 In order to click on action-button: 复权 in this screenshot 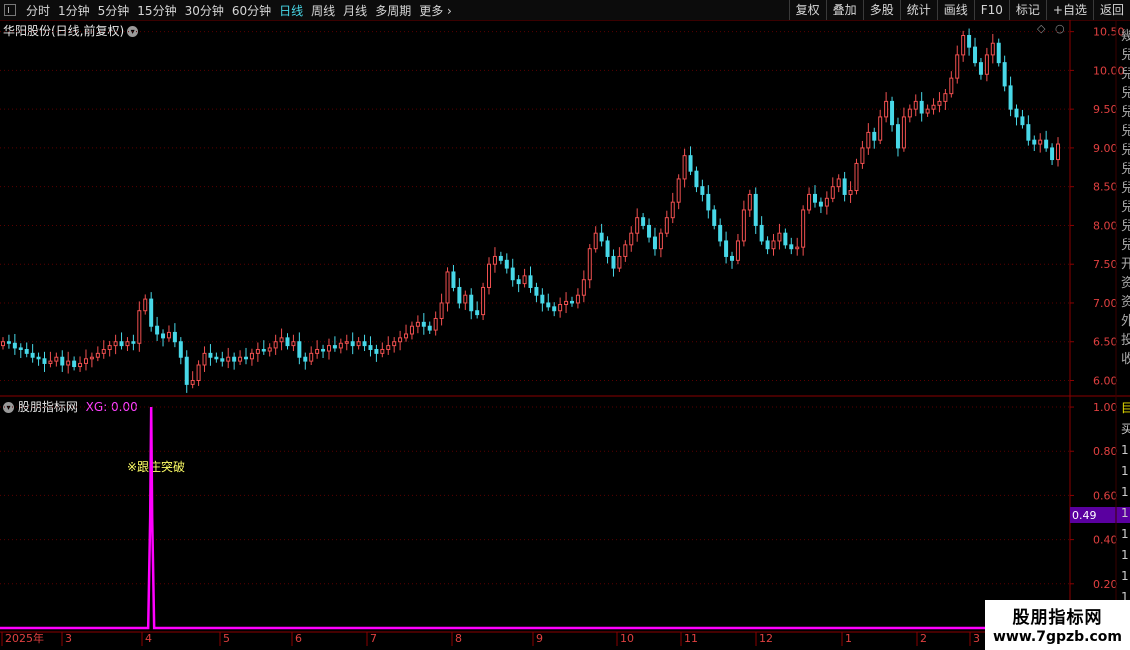, I will do `click(807, 10)`.